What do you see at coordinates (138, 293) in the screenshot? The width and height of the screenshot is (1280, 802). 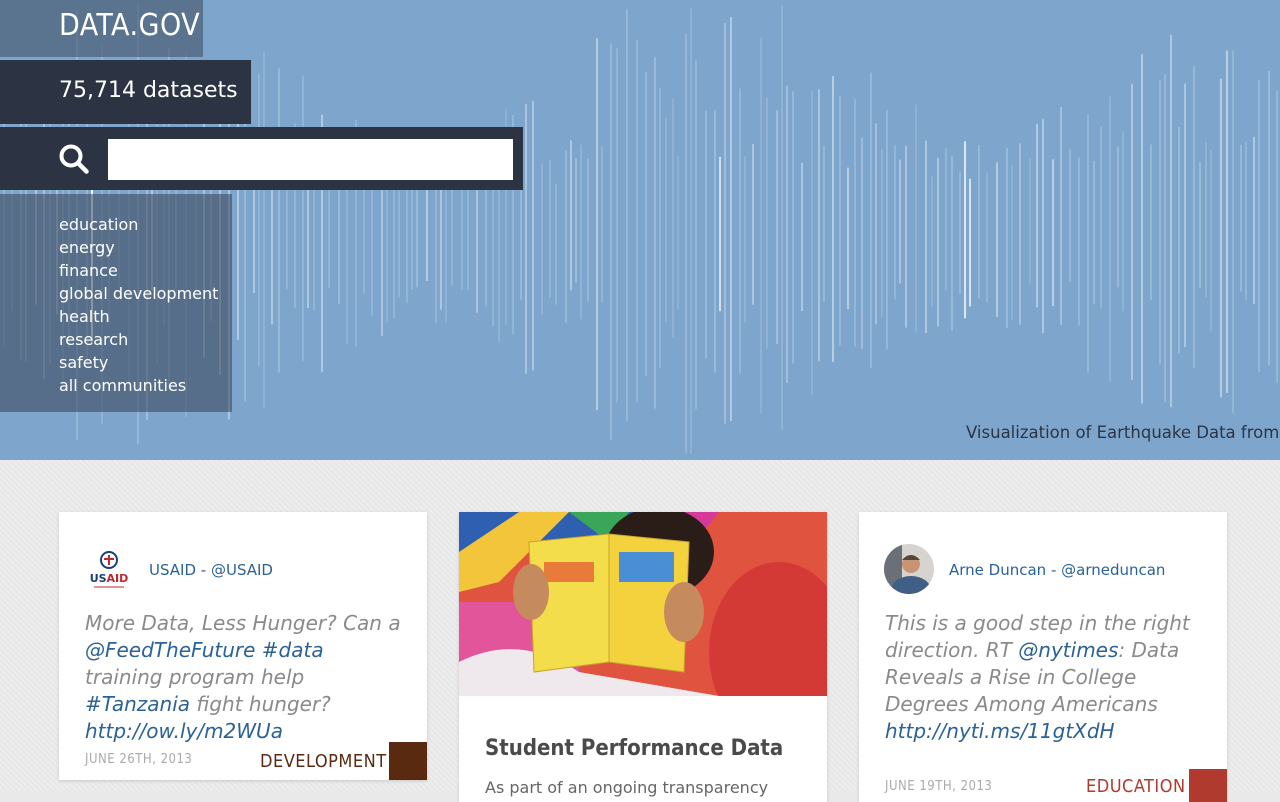 I see `community-link-global-development: global development` at bounding box center [138, 293].